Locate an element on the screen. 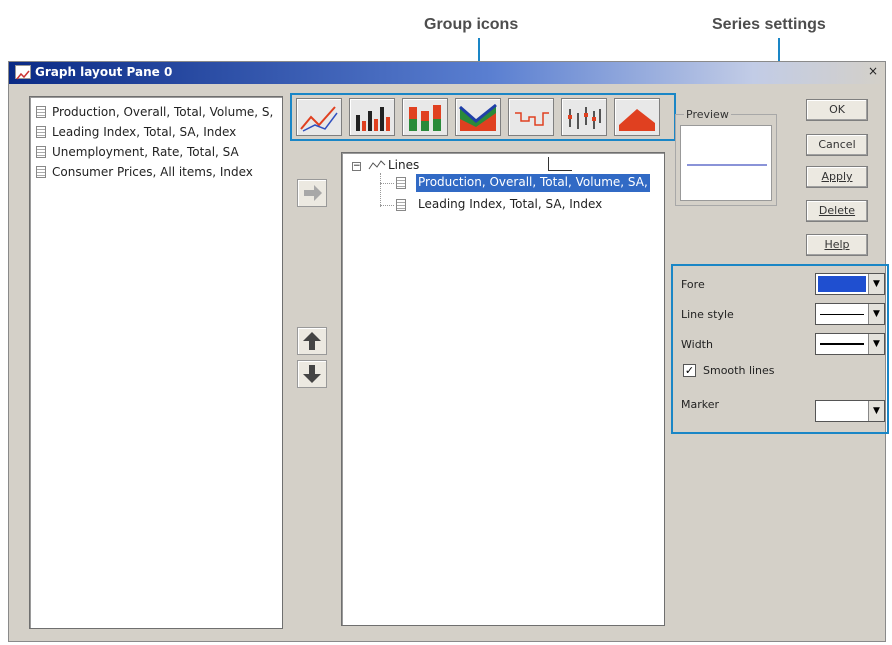 This screenshot has height=645, width=892. preview-line is located at coordinates (727, 165).